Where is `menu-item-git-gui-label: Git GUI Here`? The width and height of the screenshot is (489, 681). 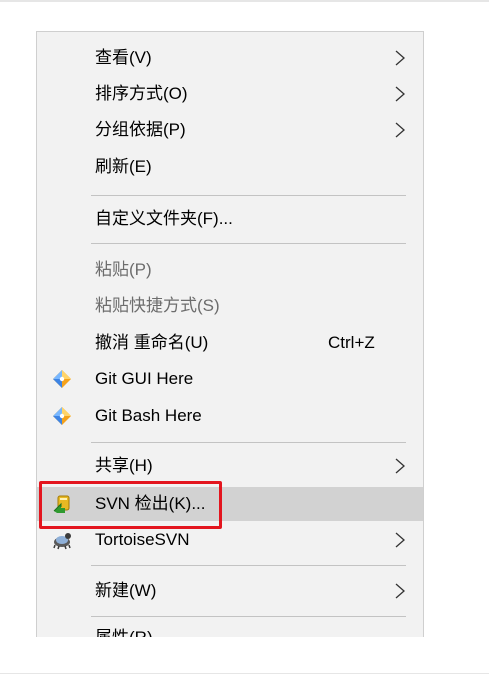 menu-item-git-gui-label: Git GUI Here is located at coordinates (144, 378).